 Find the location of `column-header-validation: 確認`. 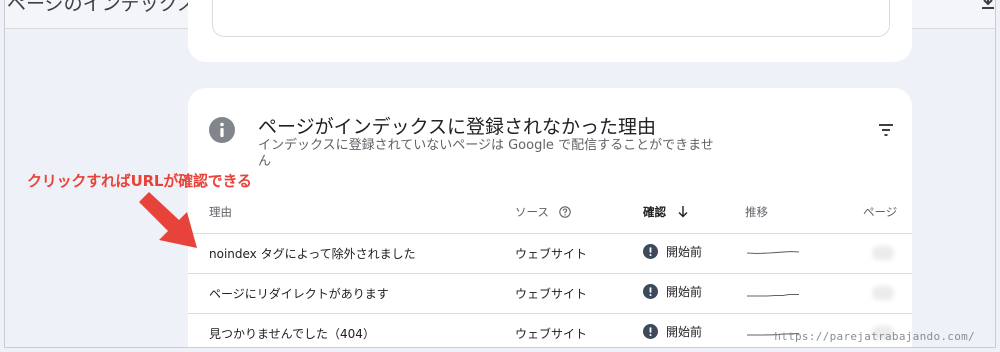

column-header-validation: 確認 is located at coordinates (665, 212).